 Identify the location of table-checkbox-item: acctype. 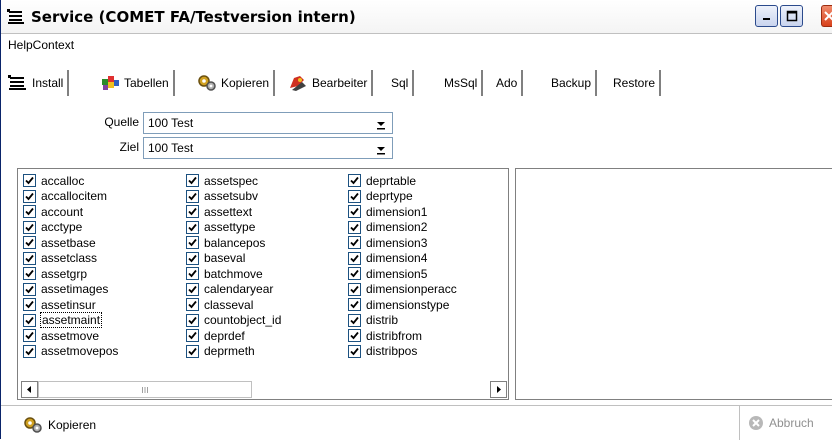
(71, 228).